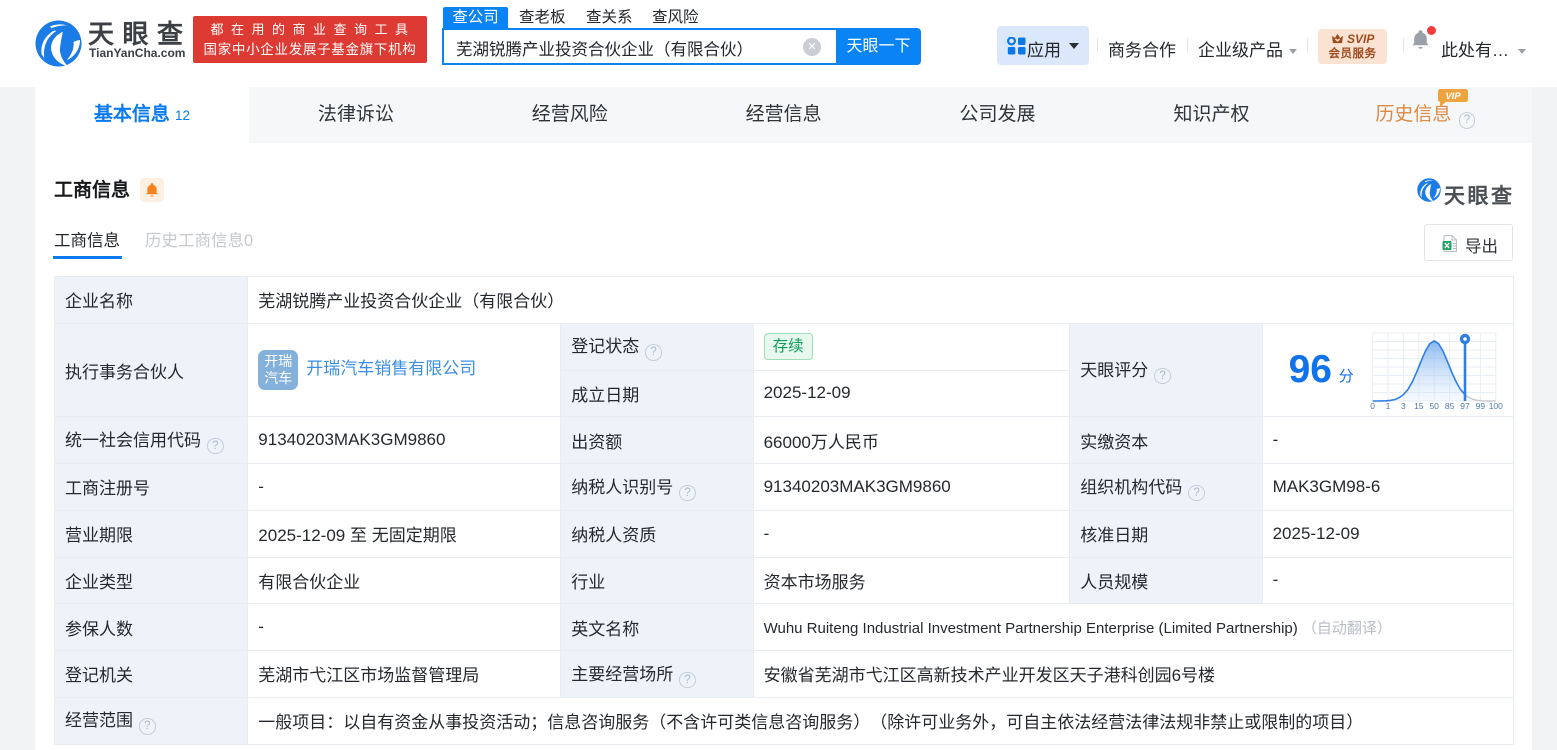 This screenshot has width=1557, height=750. I want to click on svg-text: 15, so click(1419, 405).